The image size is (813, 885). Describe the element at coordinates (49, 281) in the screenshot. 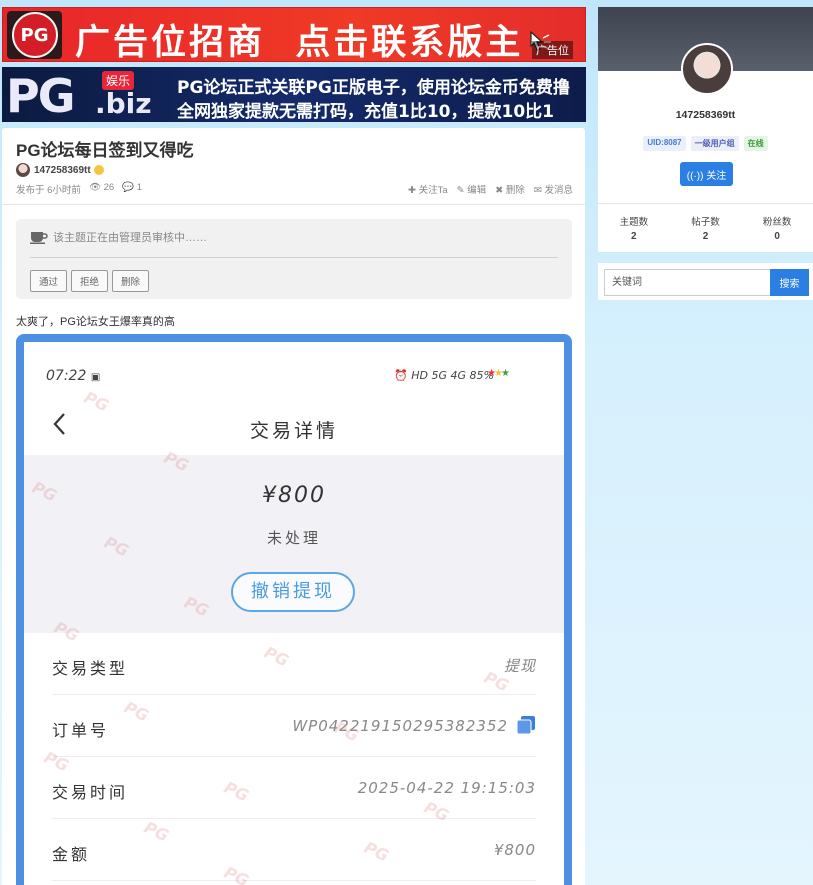

I see `approve-button: 通过` at that location.